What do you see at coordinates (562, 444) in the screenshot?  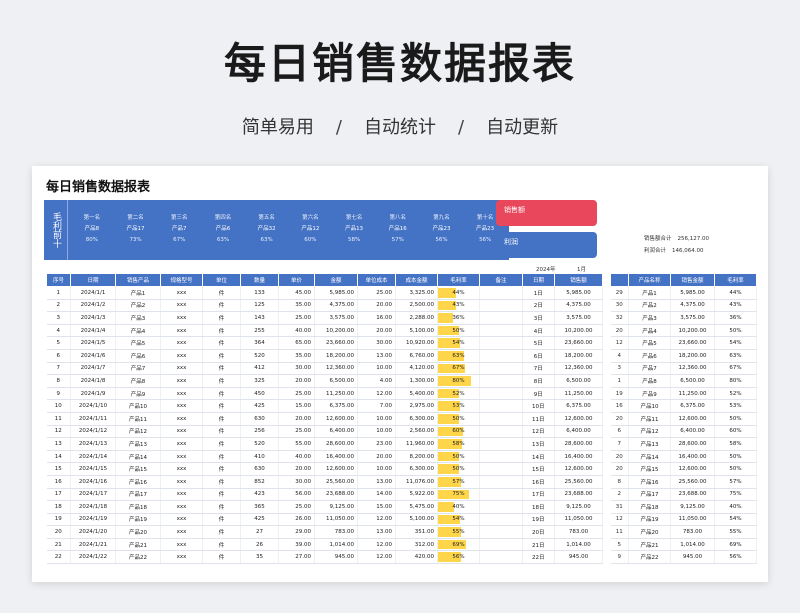 I see `table-row: 13日 28,600.00` at bounding box center [562, 444].